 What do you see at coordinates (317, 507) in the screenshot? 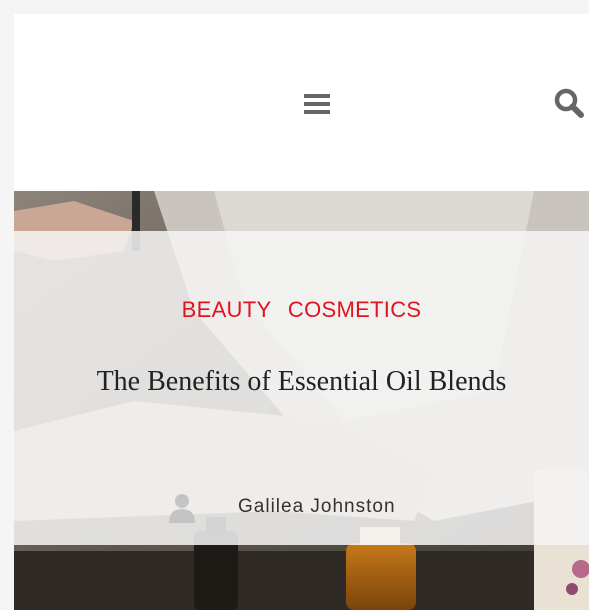
I see `author-name: Galilea Johnston` at bounding box center [317, 507].